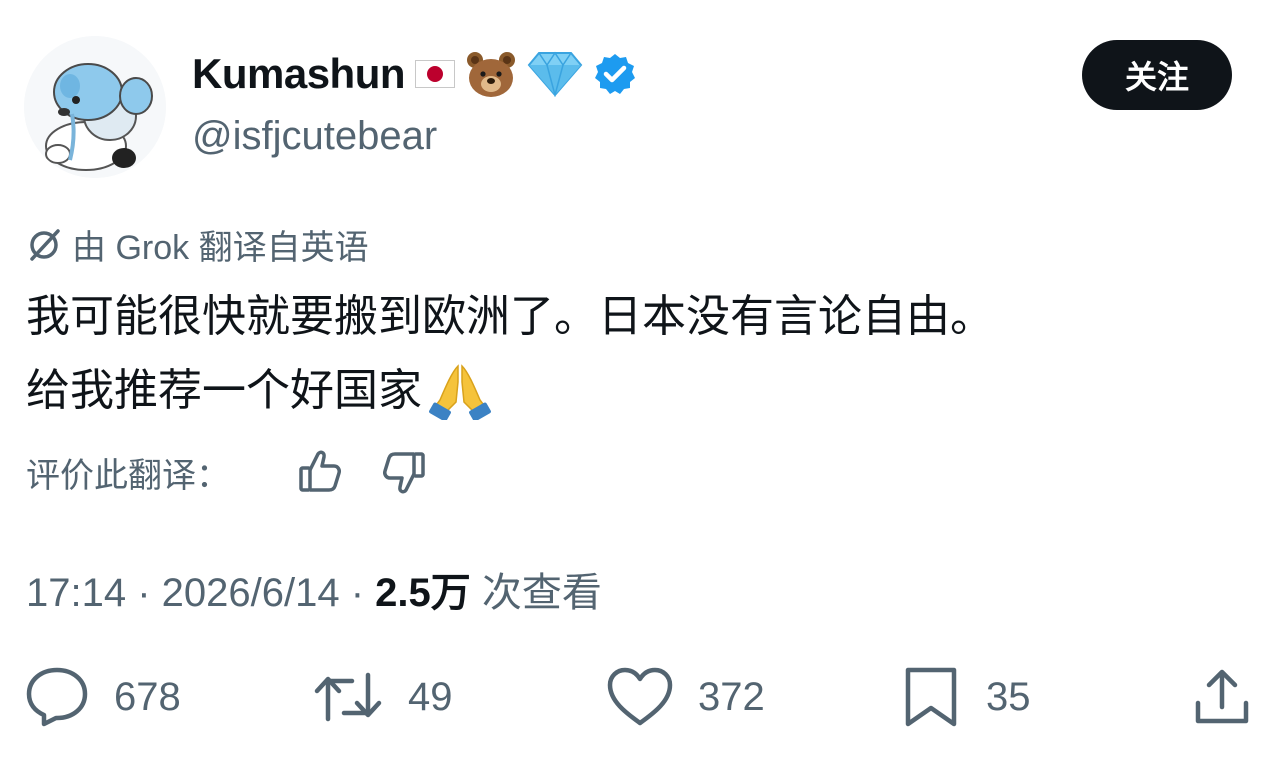 This screenshot has width=1280, height=771. I want to click on reply-icon, so click(57, 697).